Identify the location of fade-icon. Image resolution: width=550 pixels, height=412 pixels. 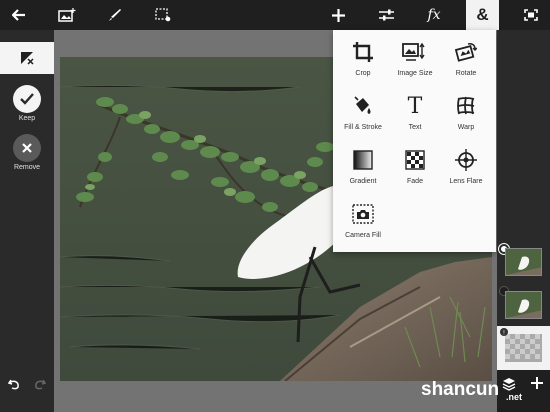
(415, 160).